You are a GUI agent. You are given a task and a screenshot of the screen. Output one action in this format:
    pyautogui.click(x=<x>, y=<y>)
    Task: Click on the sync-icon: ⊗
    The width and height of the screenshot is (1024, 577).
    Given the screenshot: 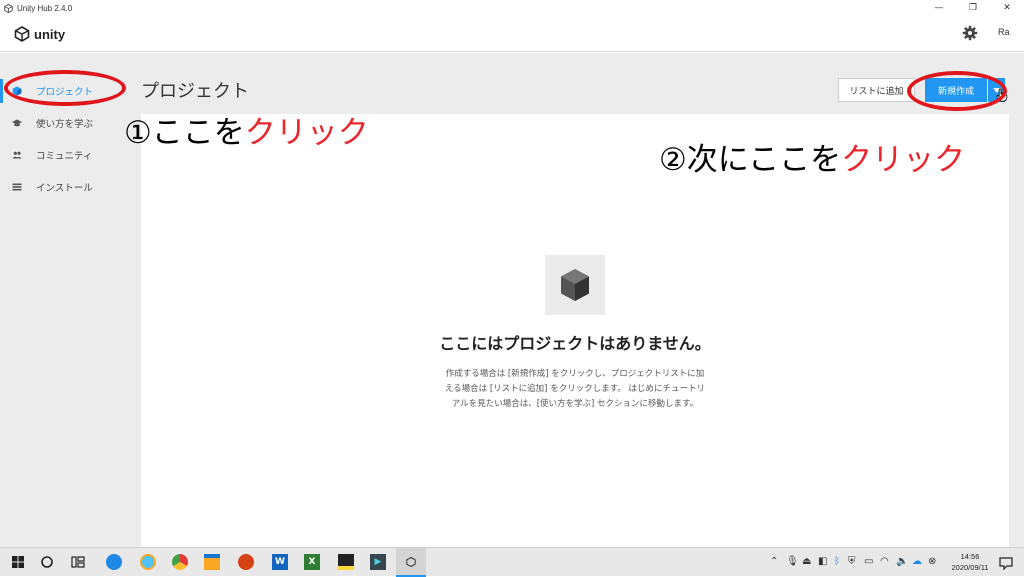 What is the action you would take?
    pyautogui.click(x=932, y=561)
    